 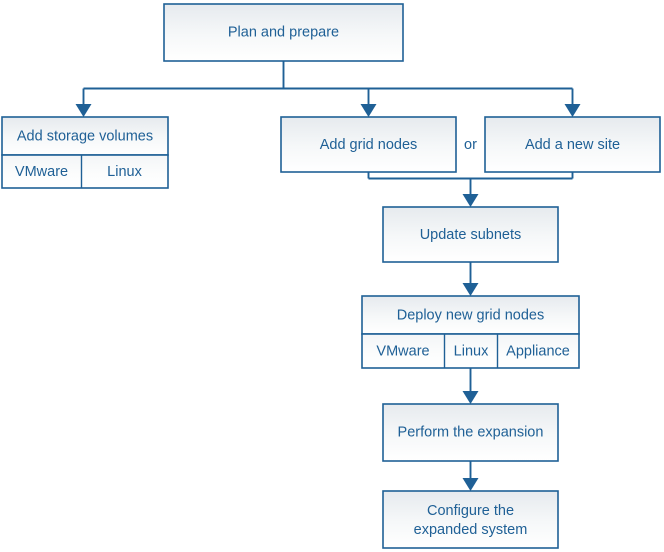 What do you see at coordinates (471, 315) in the screenshot?
I see `deploy-new-grid-nodes-label: Deploy new grid nodes` at bounding box center [471, 315].